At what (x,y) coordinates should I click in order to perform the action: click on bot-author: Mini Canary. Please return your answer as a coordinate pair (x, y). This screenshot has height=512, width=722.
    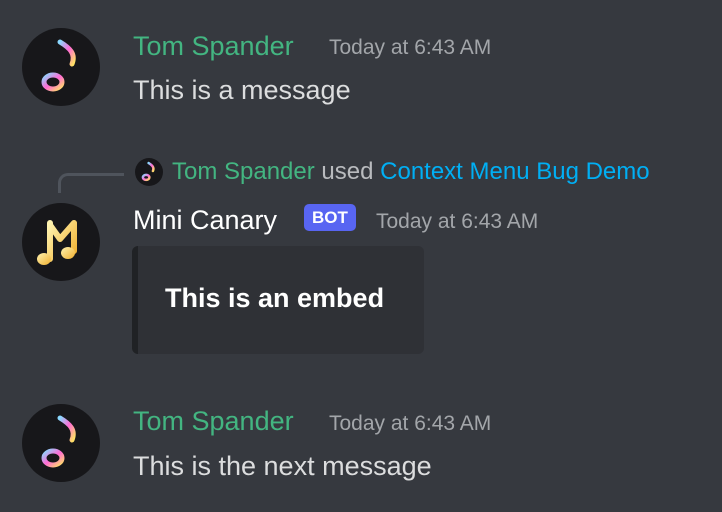
    Looking at the image, I should click on (205, 220).